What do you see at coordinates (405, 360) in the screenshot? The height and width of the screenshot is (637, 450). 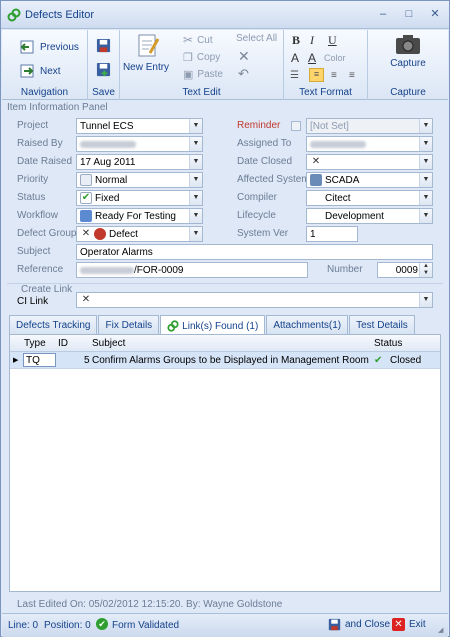 I see `cell-status: Closed` at bounding box center [405, 360].